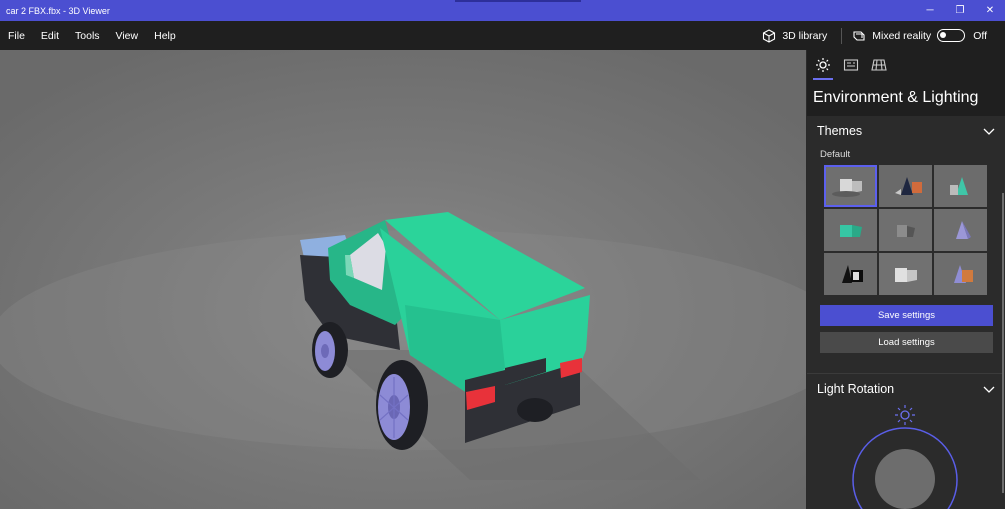 The image size is (1005, 509). I want to click on scrollbar, so click(1003, 343).